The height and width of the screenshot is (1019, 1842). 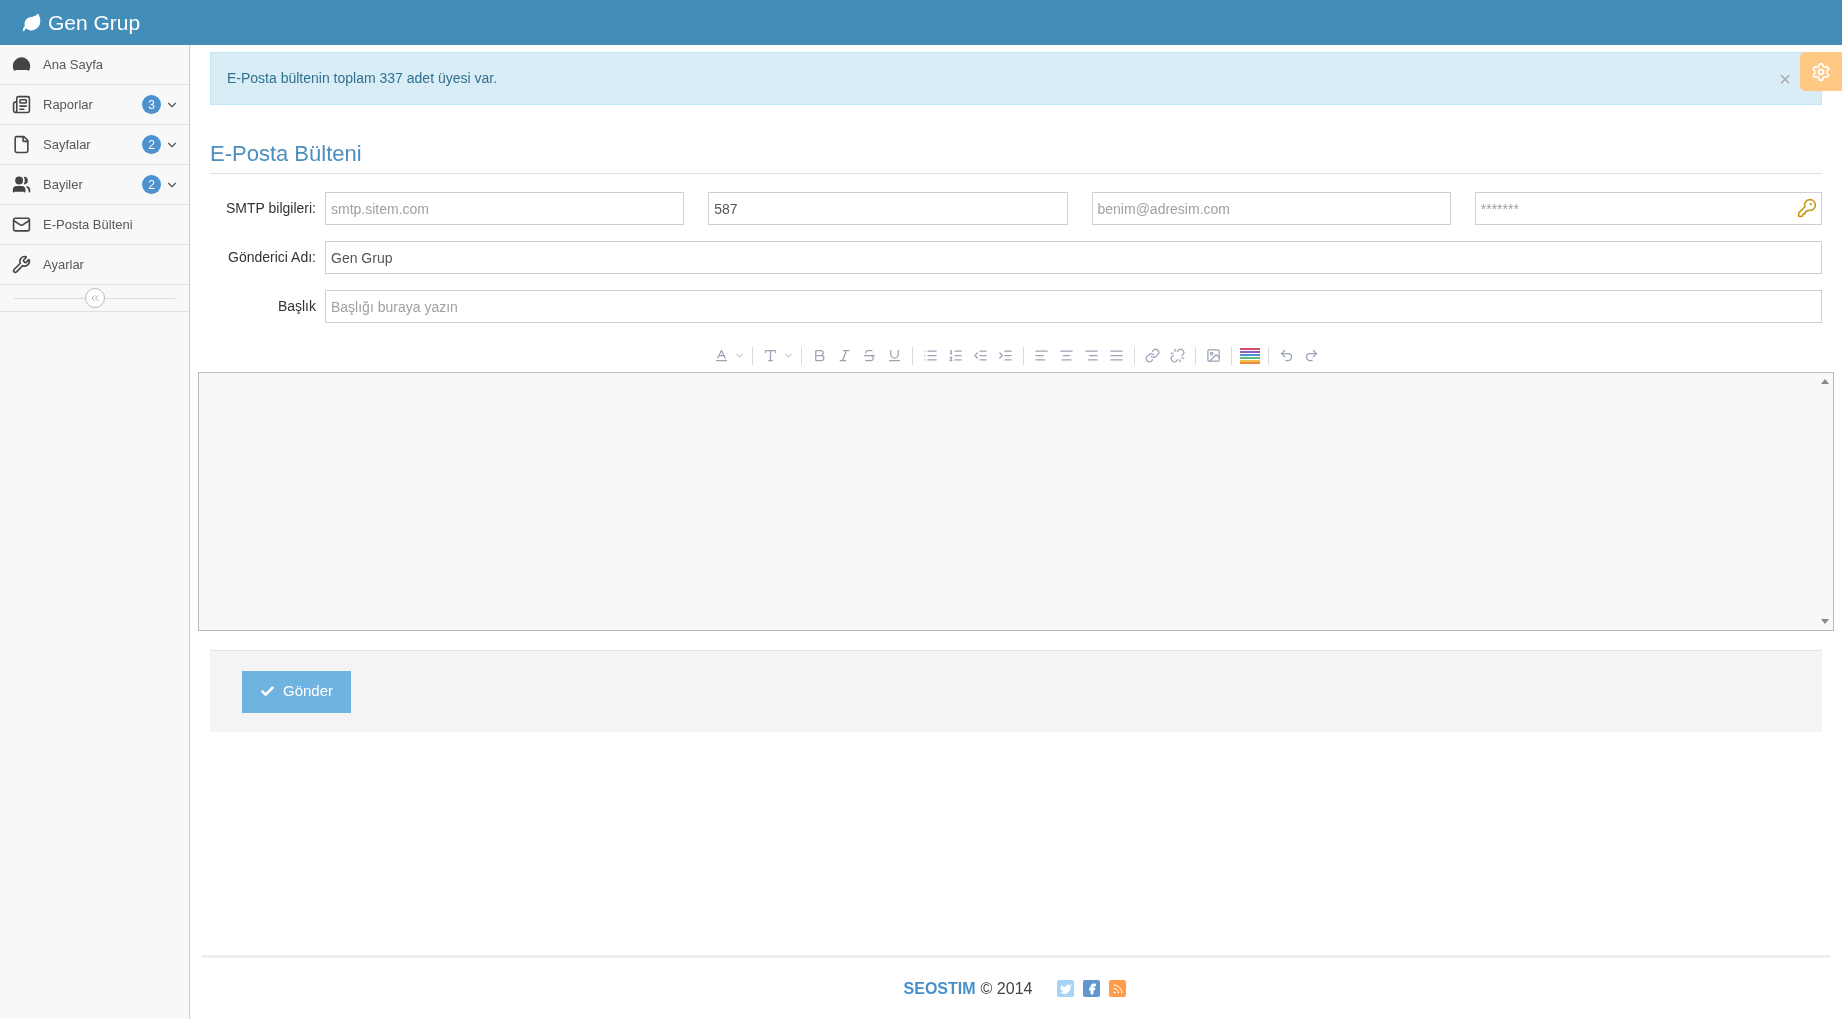 What do you see at coordinates (1648, 208) in the screenshot?
I see `password-field: *******` at bounding box center [1648, 208].